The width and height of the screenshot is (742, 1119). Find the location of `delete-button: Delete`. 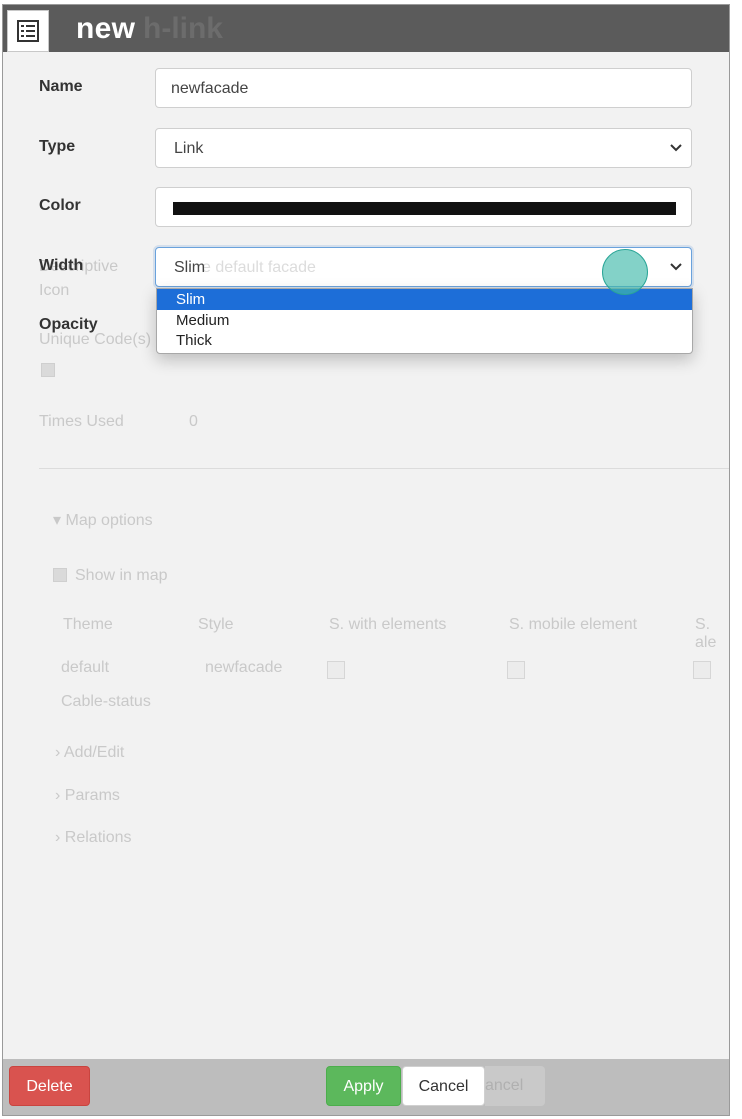

delete-button: Delete is located at coordinates (49, 1086).